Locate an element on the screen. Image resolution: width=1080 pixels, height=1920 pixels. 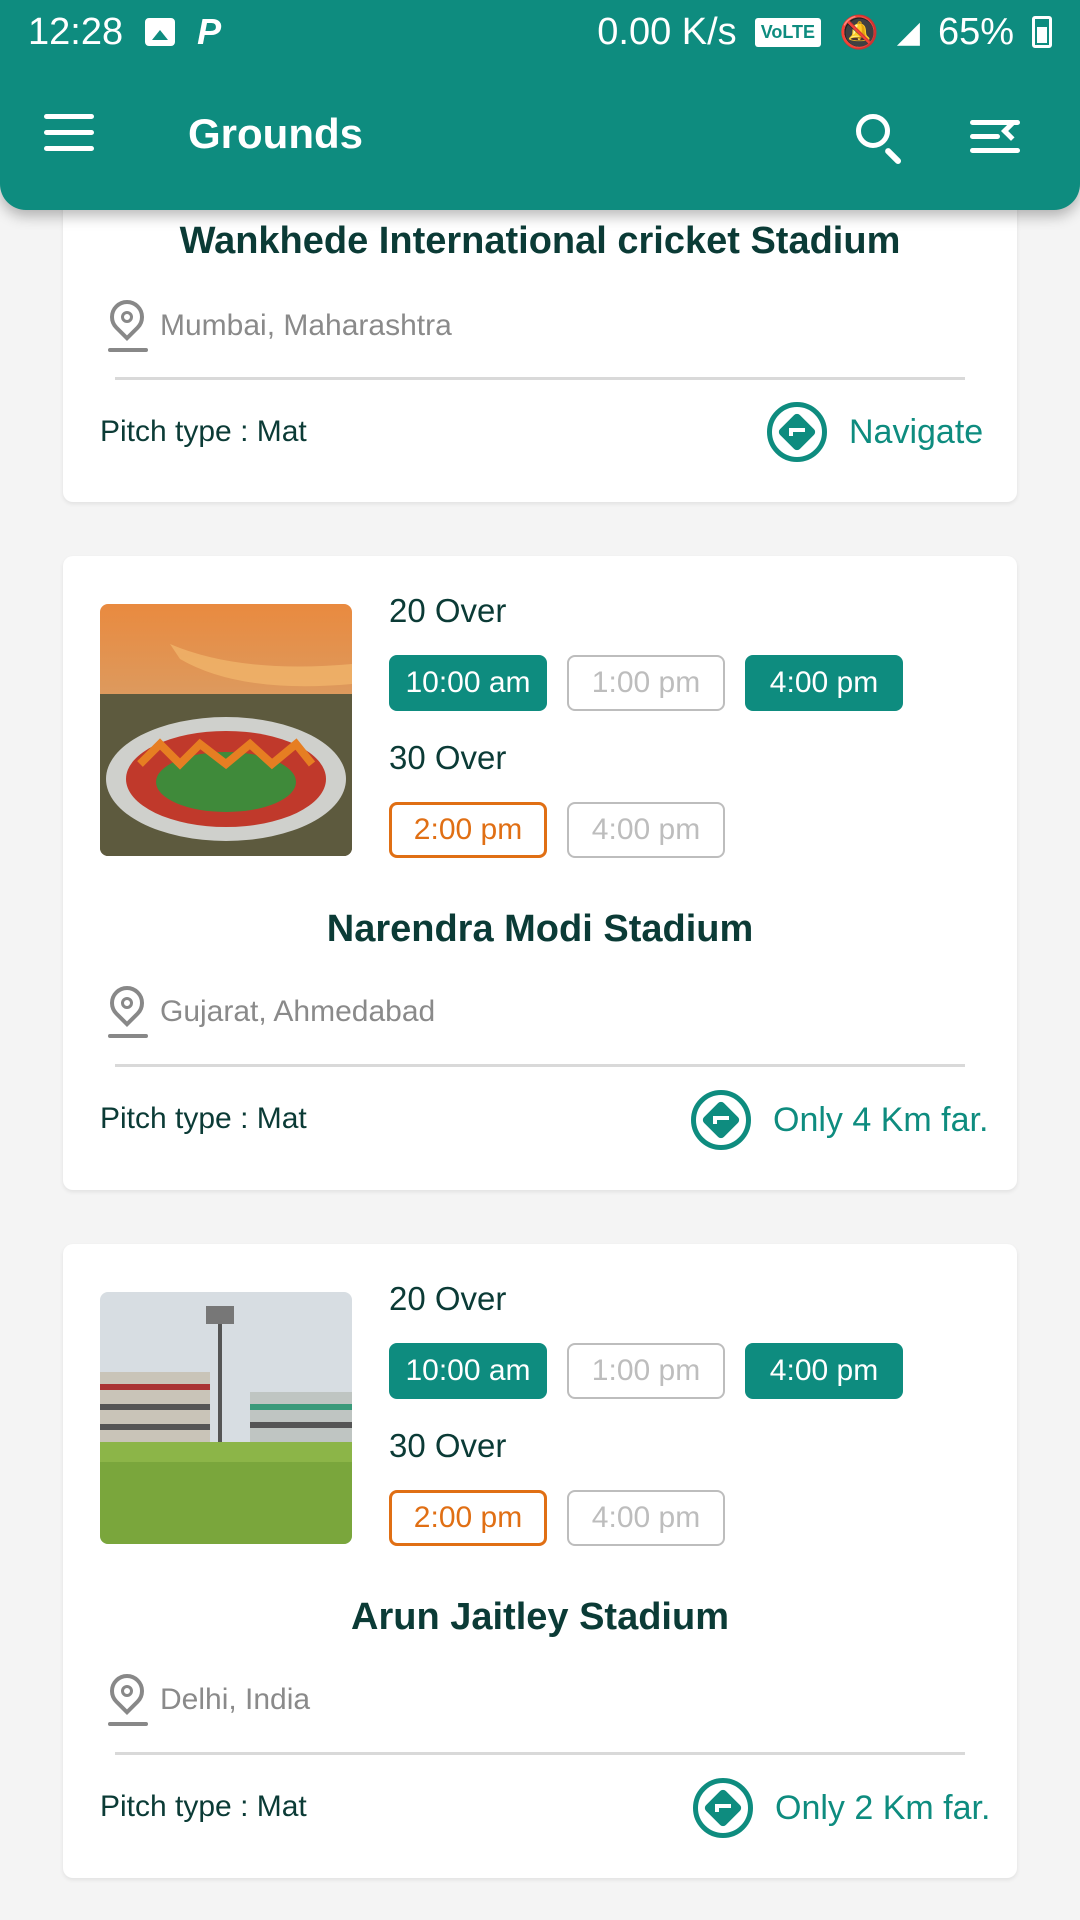
location-row: Gujarat, Ahmedabad is located at coordinates (269, 1008).